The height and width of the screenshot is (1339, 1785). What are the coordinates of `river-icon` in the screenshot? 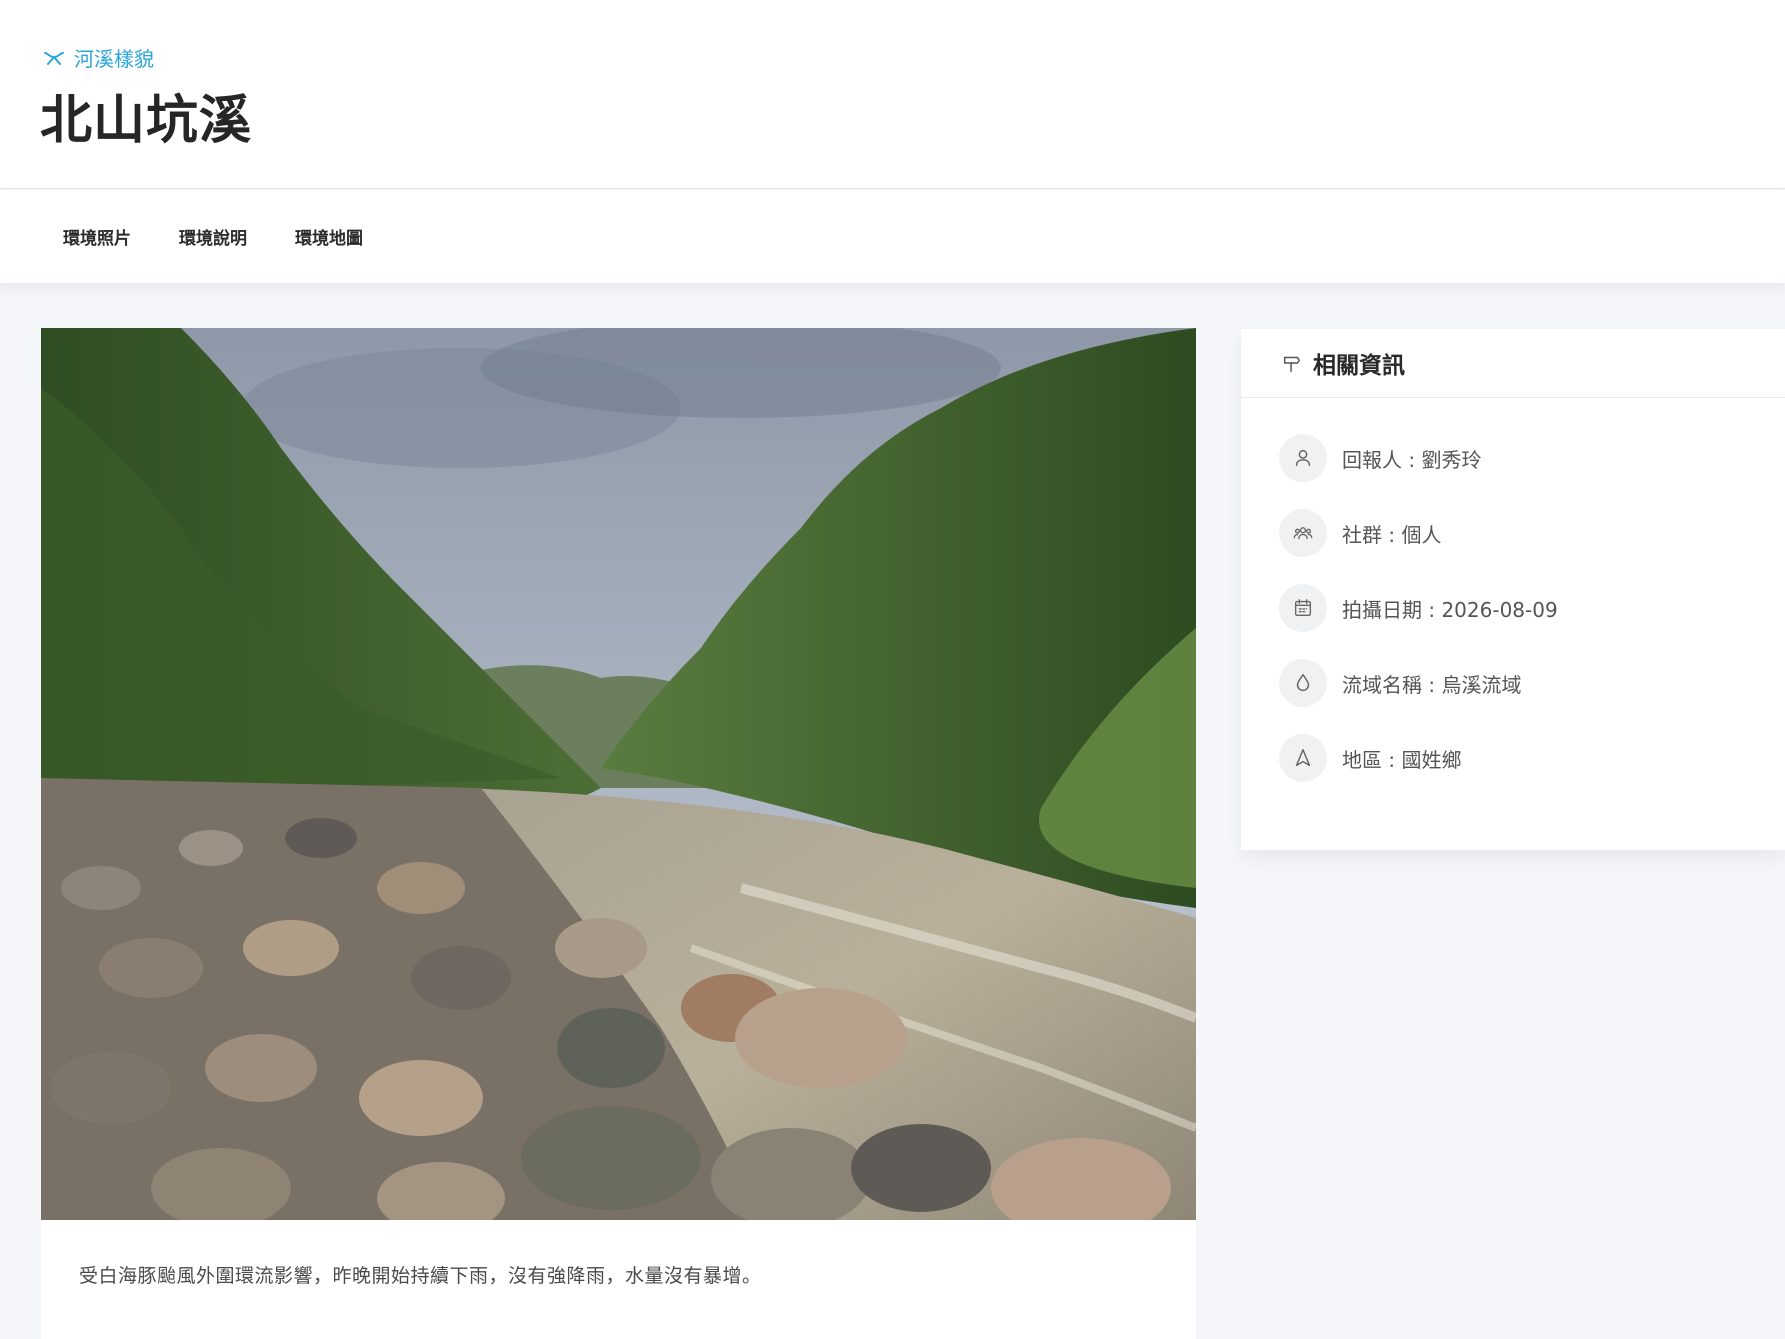 It's located at (54, 58).